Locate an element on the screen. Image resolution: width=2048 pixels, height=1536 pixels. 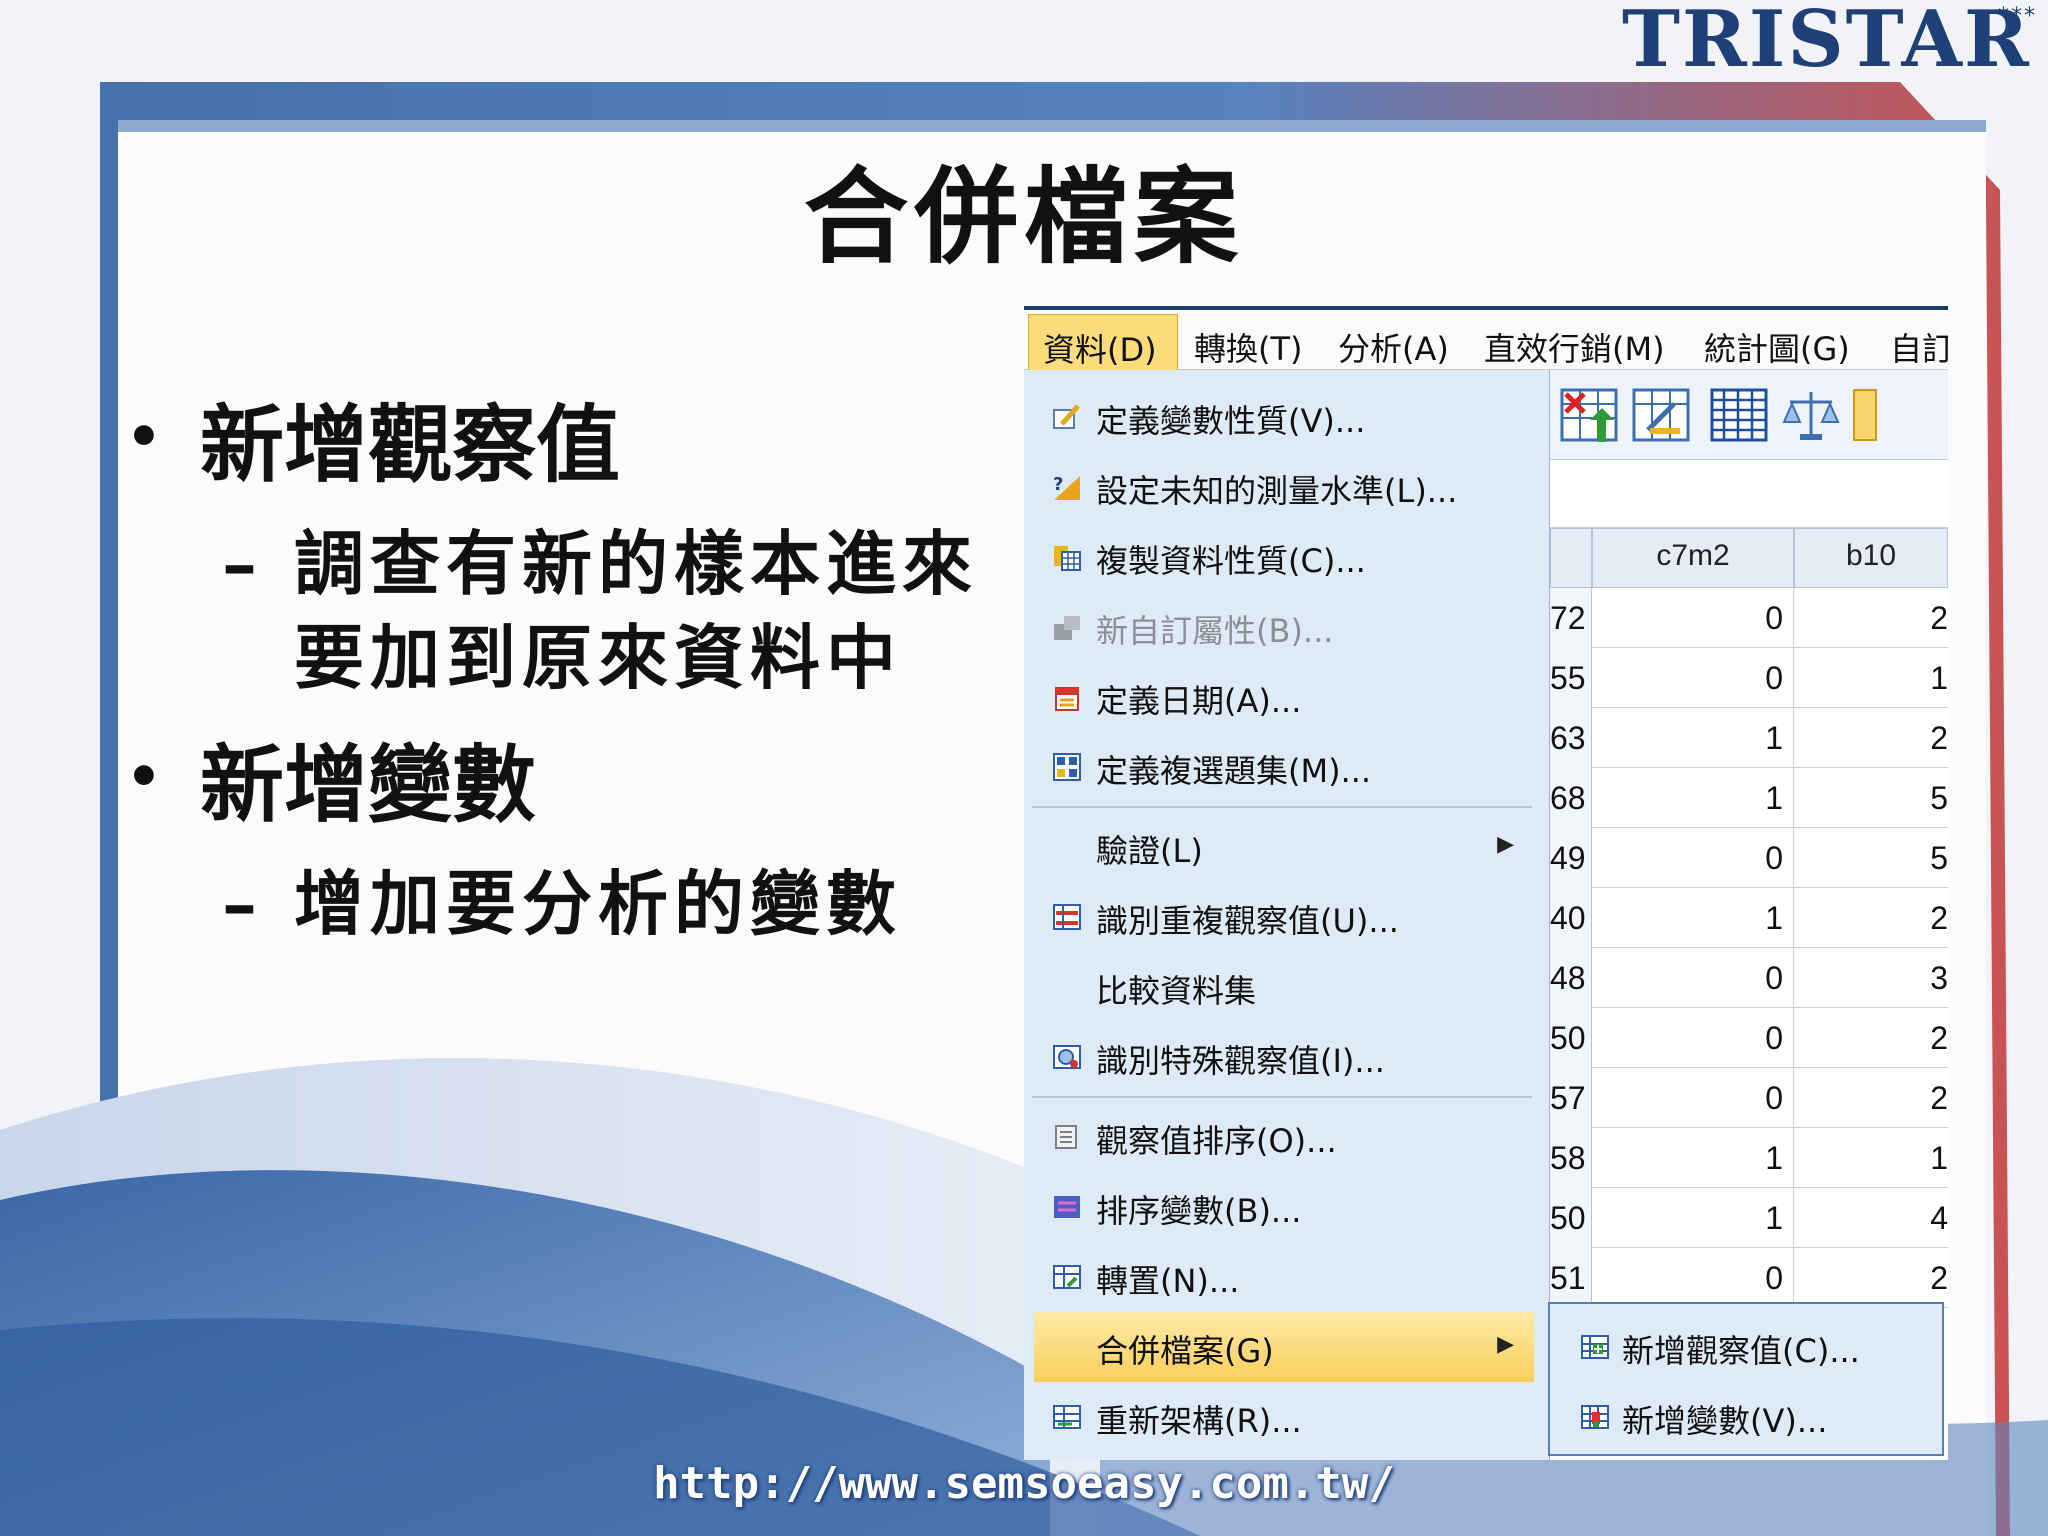
menu-direct-marketing: 直效行銷(M) is located at coordinates (1574, 346).